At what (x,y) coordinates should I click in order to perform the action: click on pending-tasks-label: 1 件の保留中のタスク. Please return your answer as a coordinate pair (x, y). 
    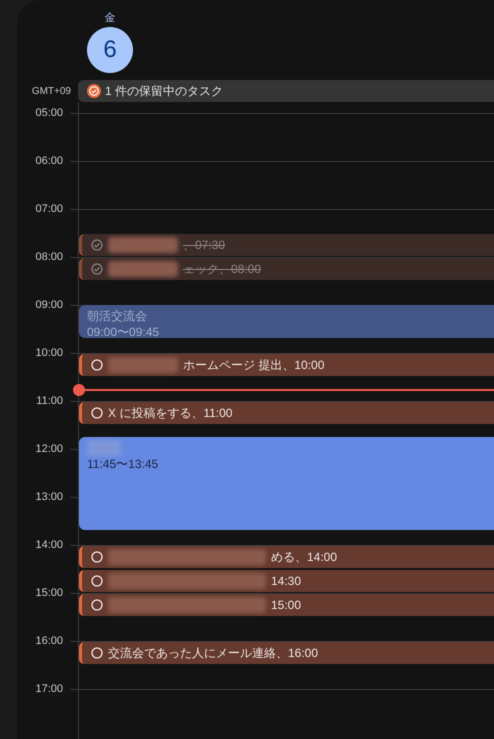
    Looking at the image, I should click on (164, 91).